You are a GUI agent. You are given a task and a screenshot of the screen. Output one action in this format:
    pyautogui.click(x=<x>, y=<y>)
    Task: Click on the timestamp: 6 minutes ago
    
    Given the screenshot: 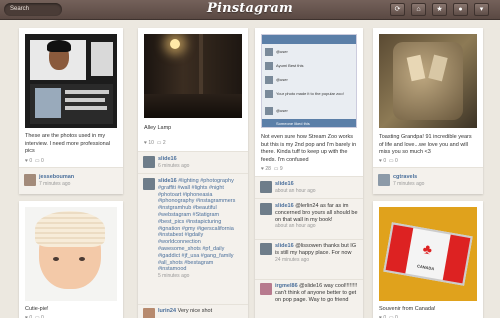 What is the action you would take?
    pyautogui.click(x=174, y=165)
    